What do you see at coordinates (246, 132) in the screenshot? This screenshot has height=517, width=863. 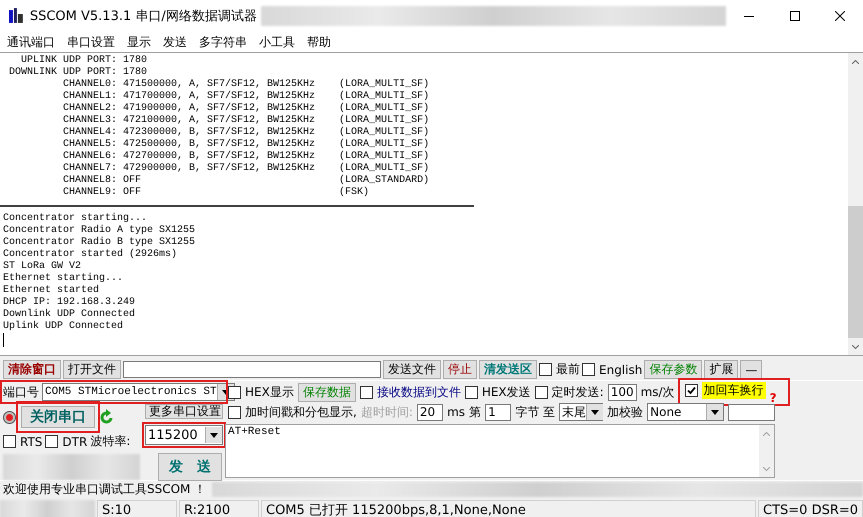 I see `log-line: CHANNEL4: 472300000, B, SF7/SF12, BW125KHz (LORA_MULTI_SF)` at bounding box center [246, 132].